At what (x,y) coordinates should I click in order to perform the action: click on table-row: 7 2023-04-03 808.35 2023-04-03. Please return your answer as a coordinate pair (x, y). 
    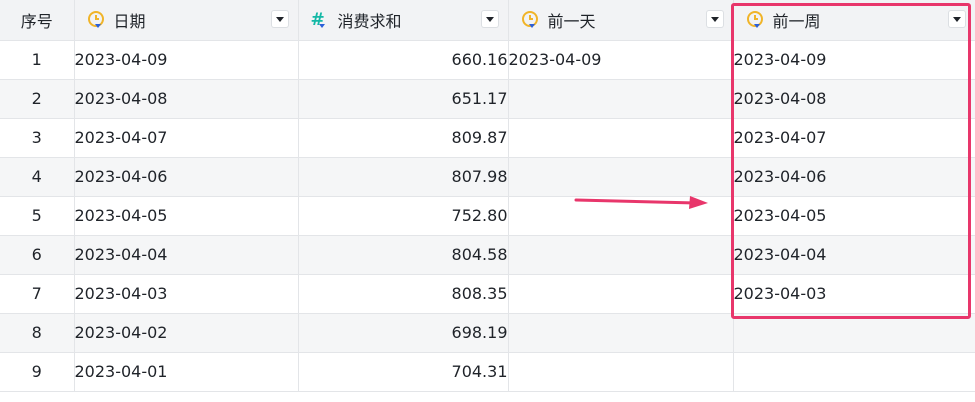
    Looking at the image, I should click on (487, 294).